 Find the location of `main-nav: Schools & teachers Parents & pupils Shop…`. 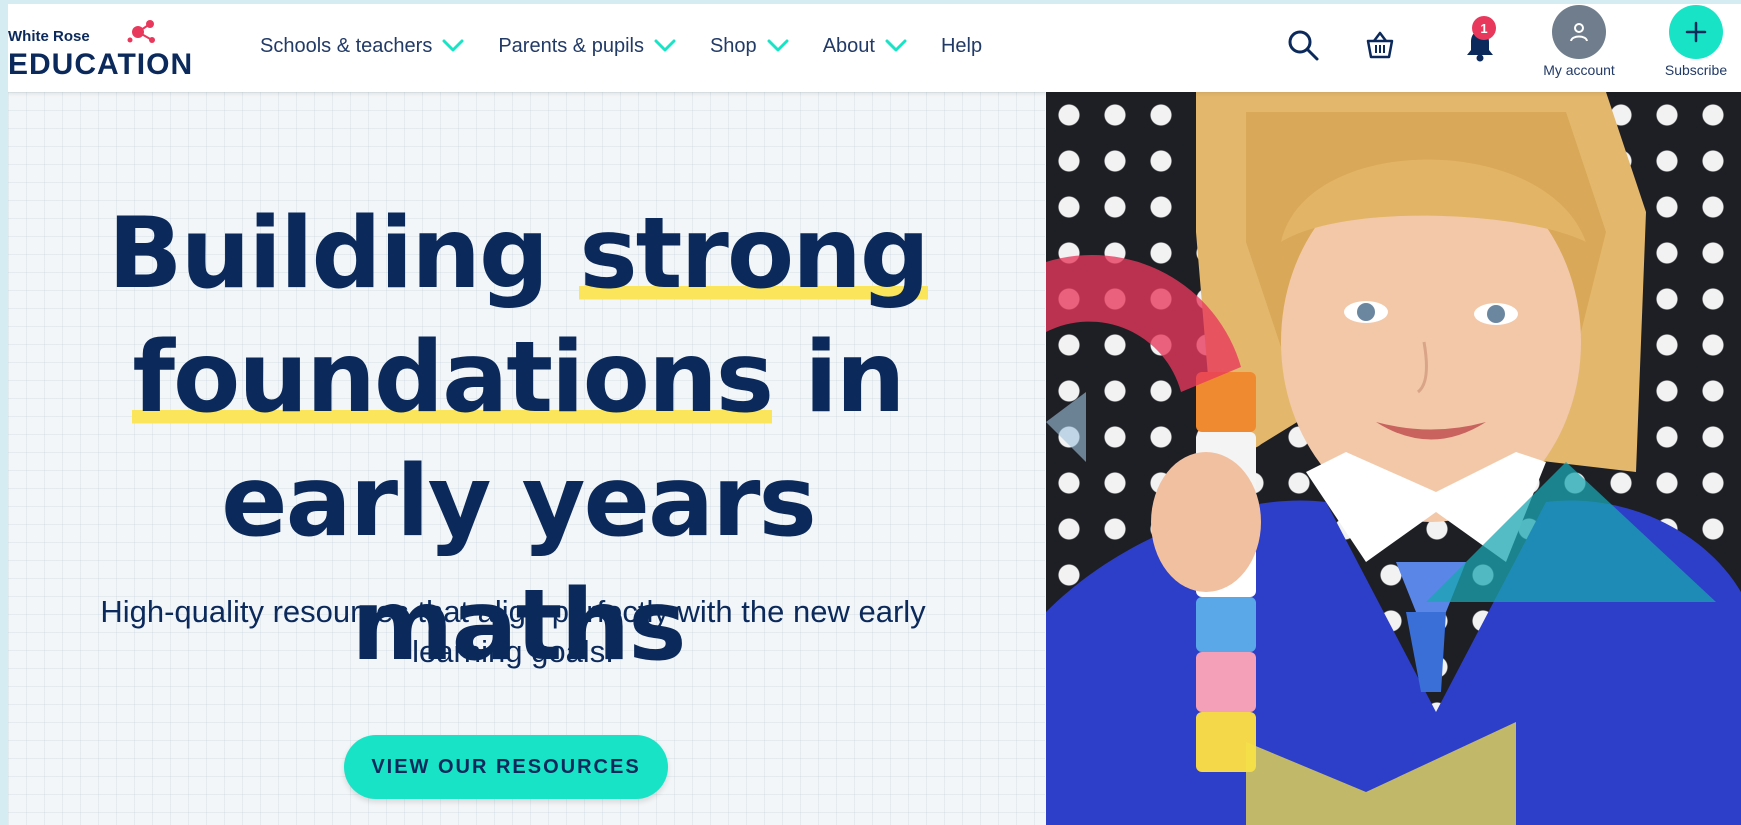

main-nav: Schools & teachers Parents & pupils Shop… is located at coordinates (638, 46).